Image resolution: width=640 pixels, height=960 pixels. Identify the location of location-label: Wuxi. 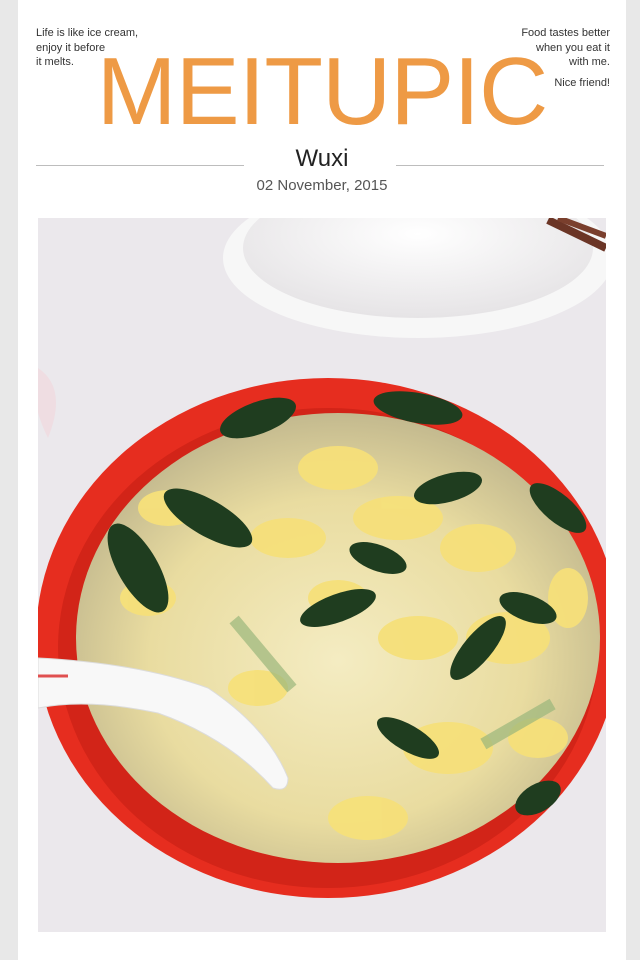
(322, 158).